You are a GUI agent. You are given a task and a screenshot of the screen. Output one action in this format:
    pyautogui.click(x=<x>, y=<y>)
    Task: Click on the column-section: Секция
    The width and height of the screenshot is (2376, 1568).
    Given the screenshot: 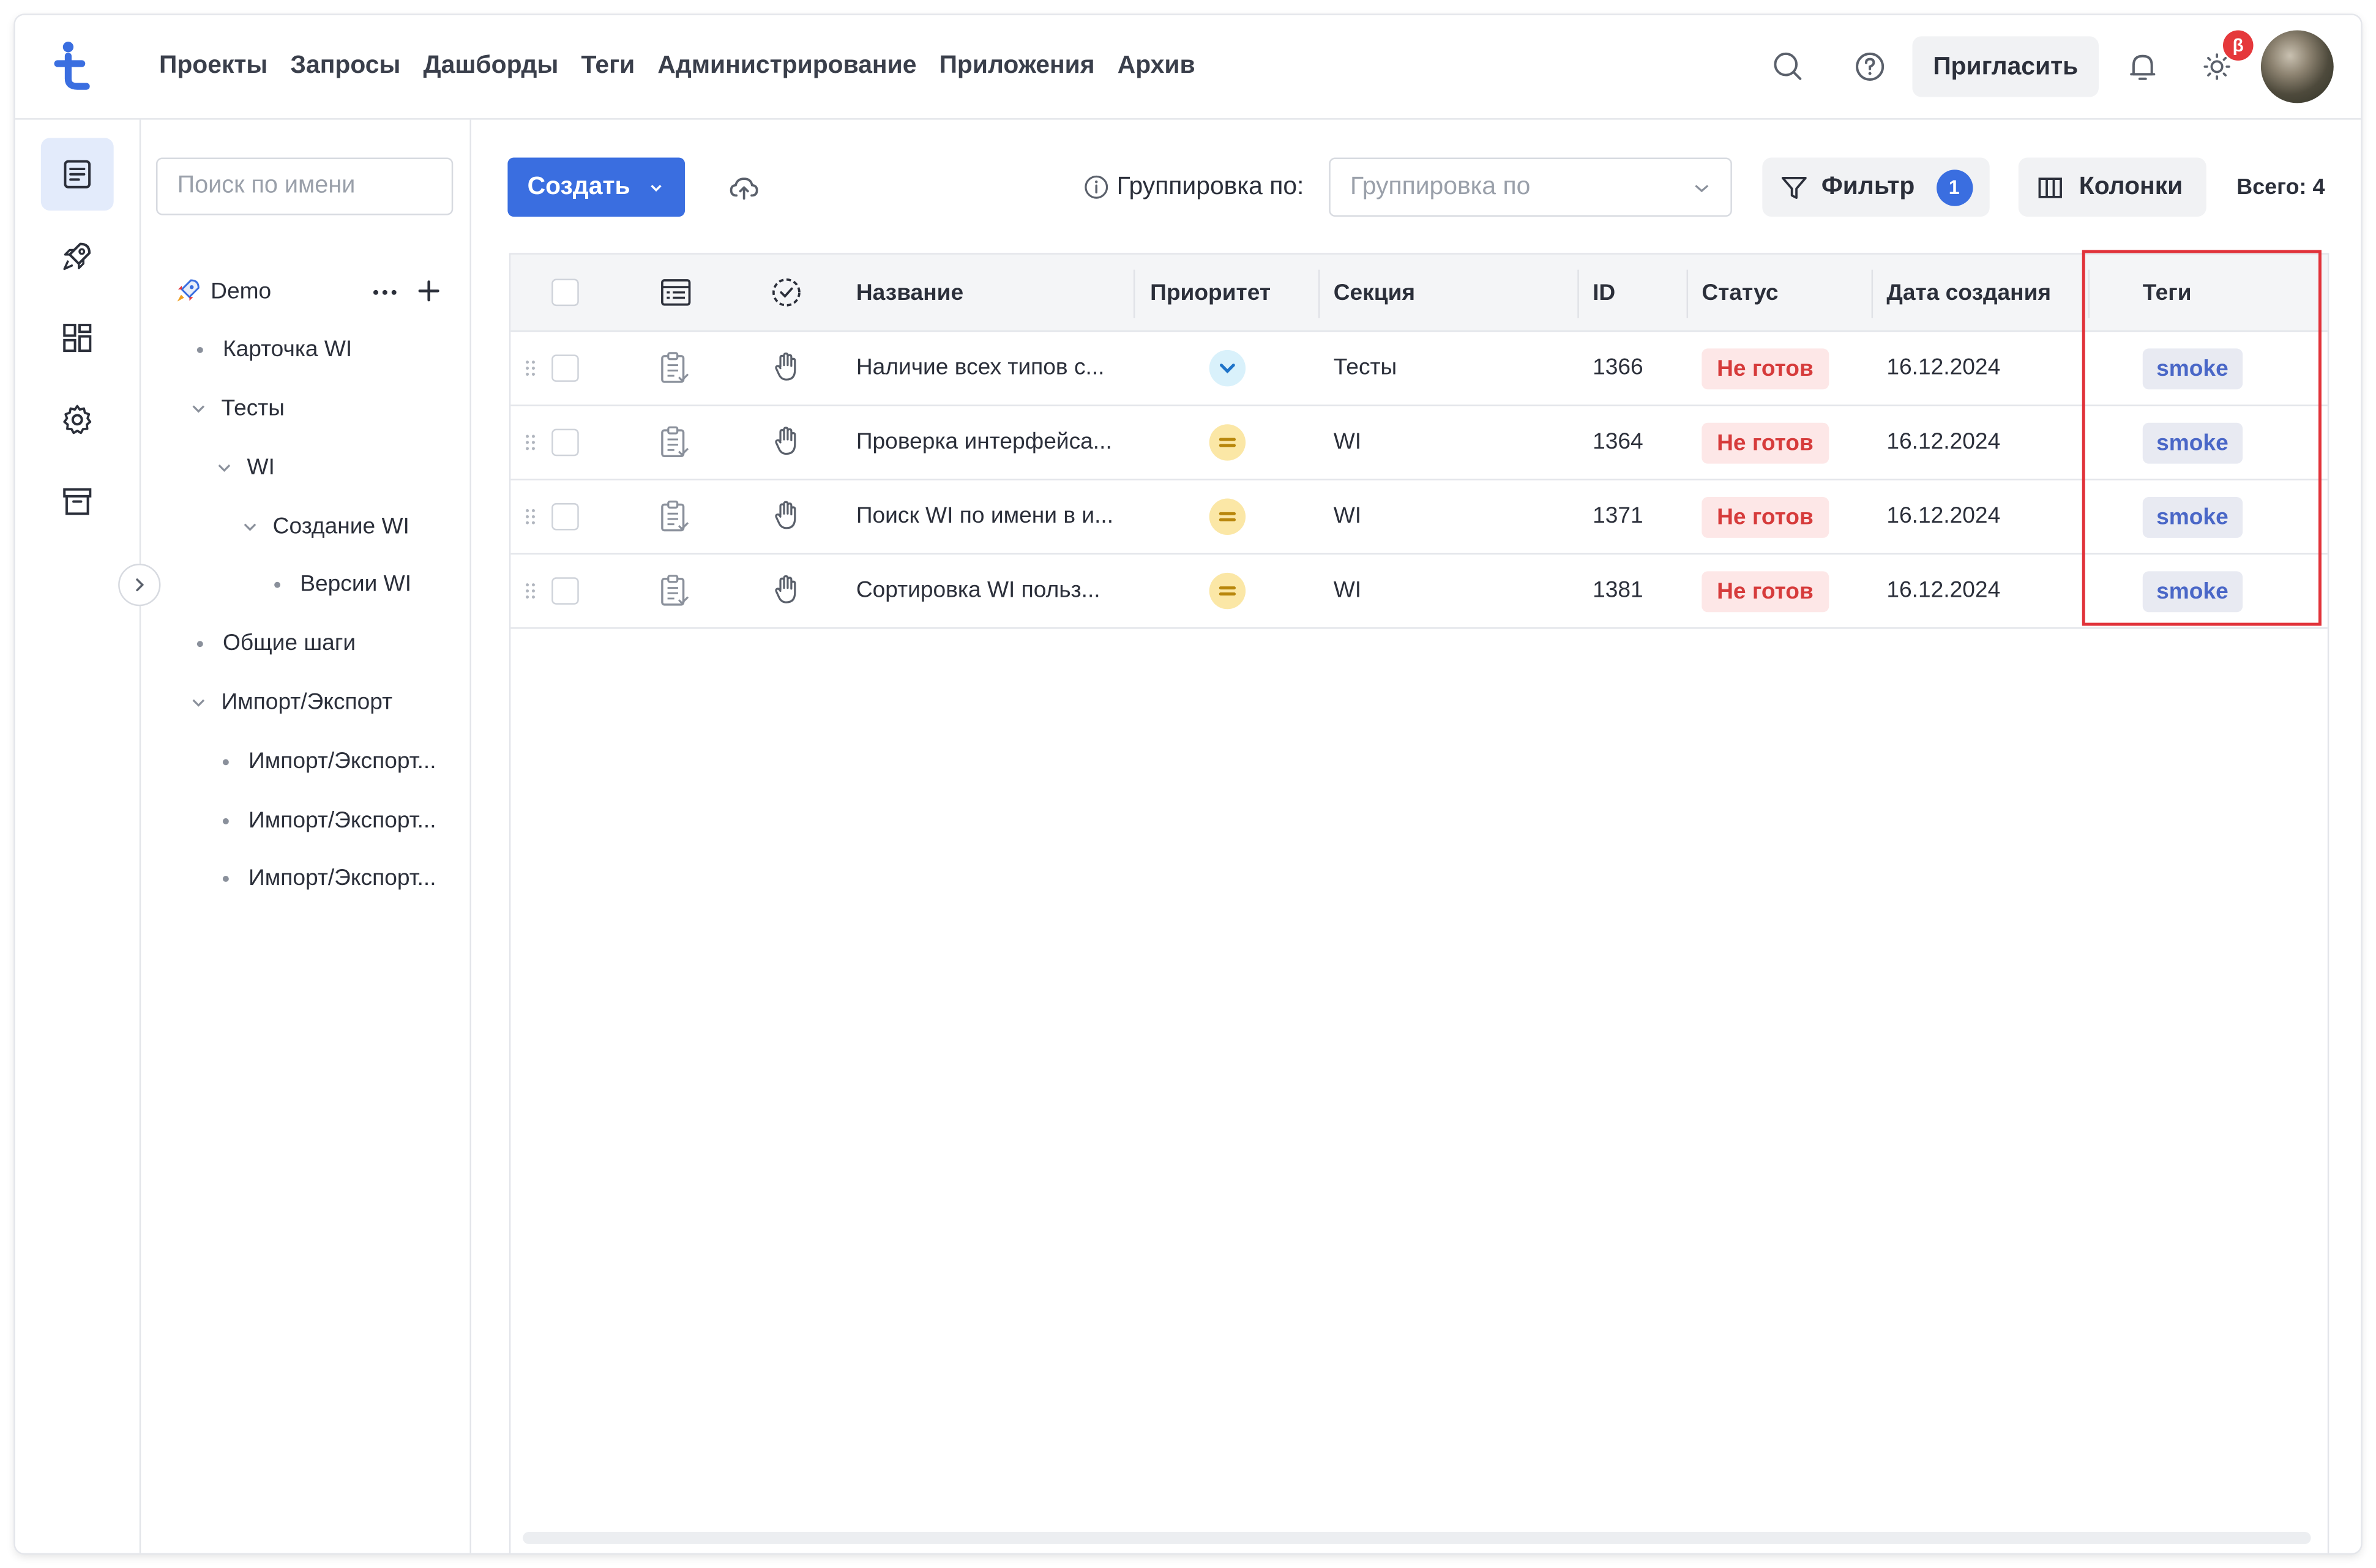 What is the action you would take?
    pyautogui.click(x=1374, y=293)
    